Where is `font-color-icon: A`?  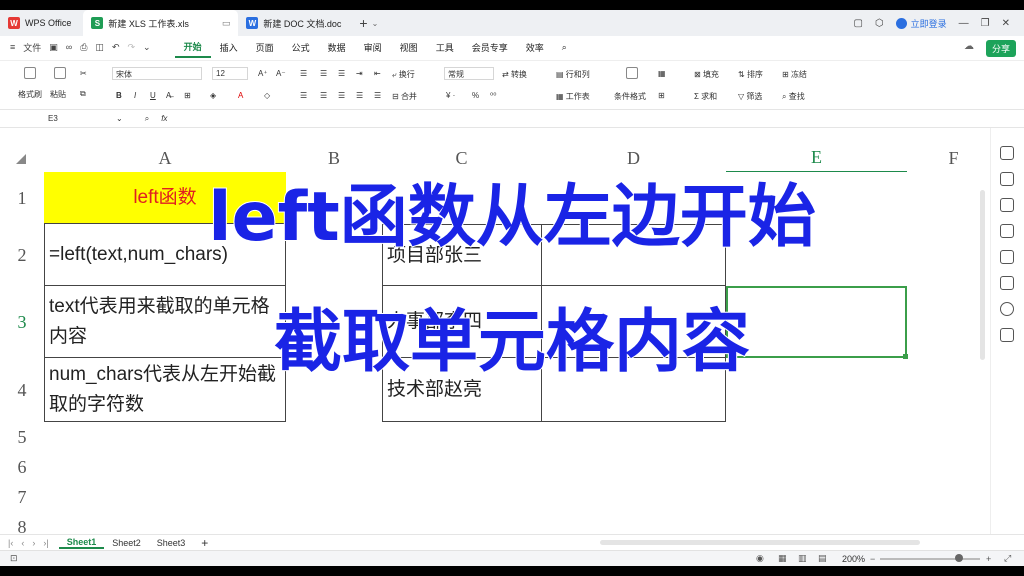 font-color-icon: A is located at coordinates (240, 95).